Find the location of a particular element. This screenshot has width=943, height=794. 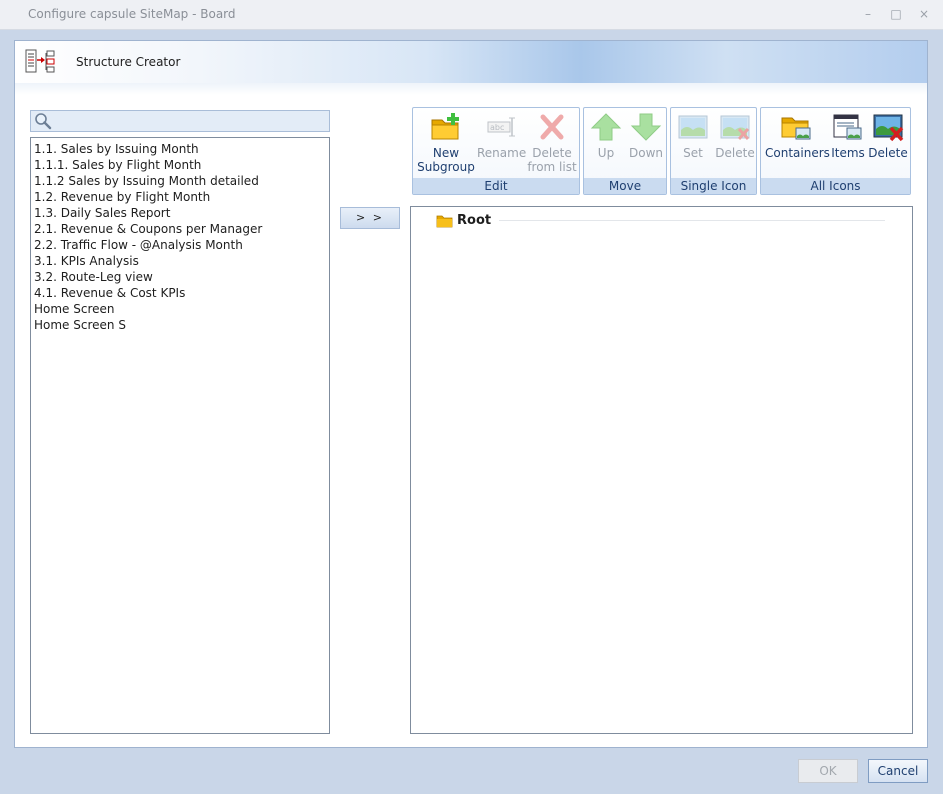

folder-image-icon is located at coordinates (796, 128).